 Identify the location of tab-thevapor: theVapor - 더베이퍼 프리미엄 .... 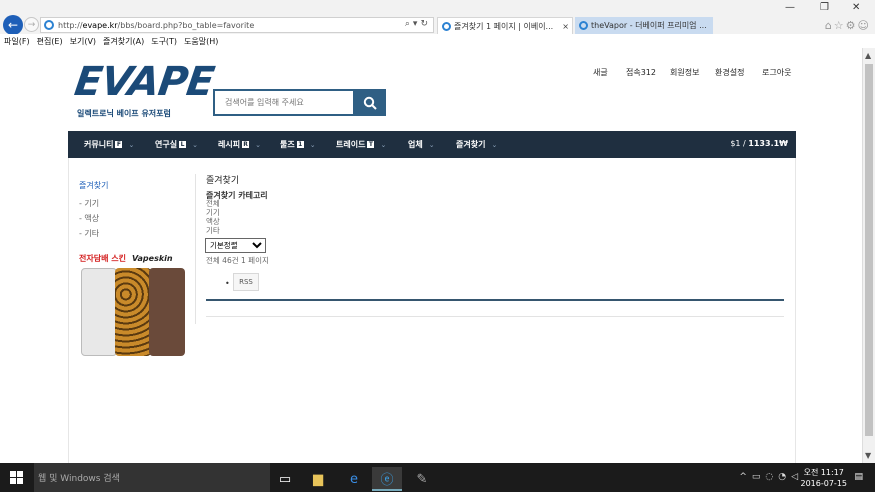
(644, 25).